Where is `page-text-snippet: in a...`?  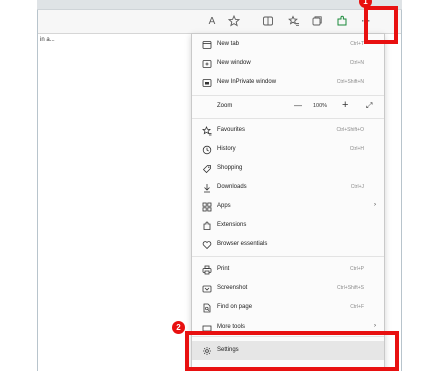 page-text-snippet: in a... is located at coordinates (47, 40).